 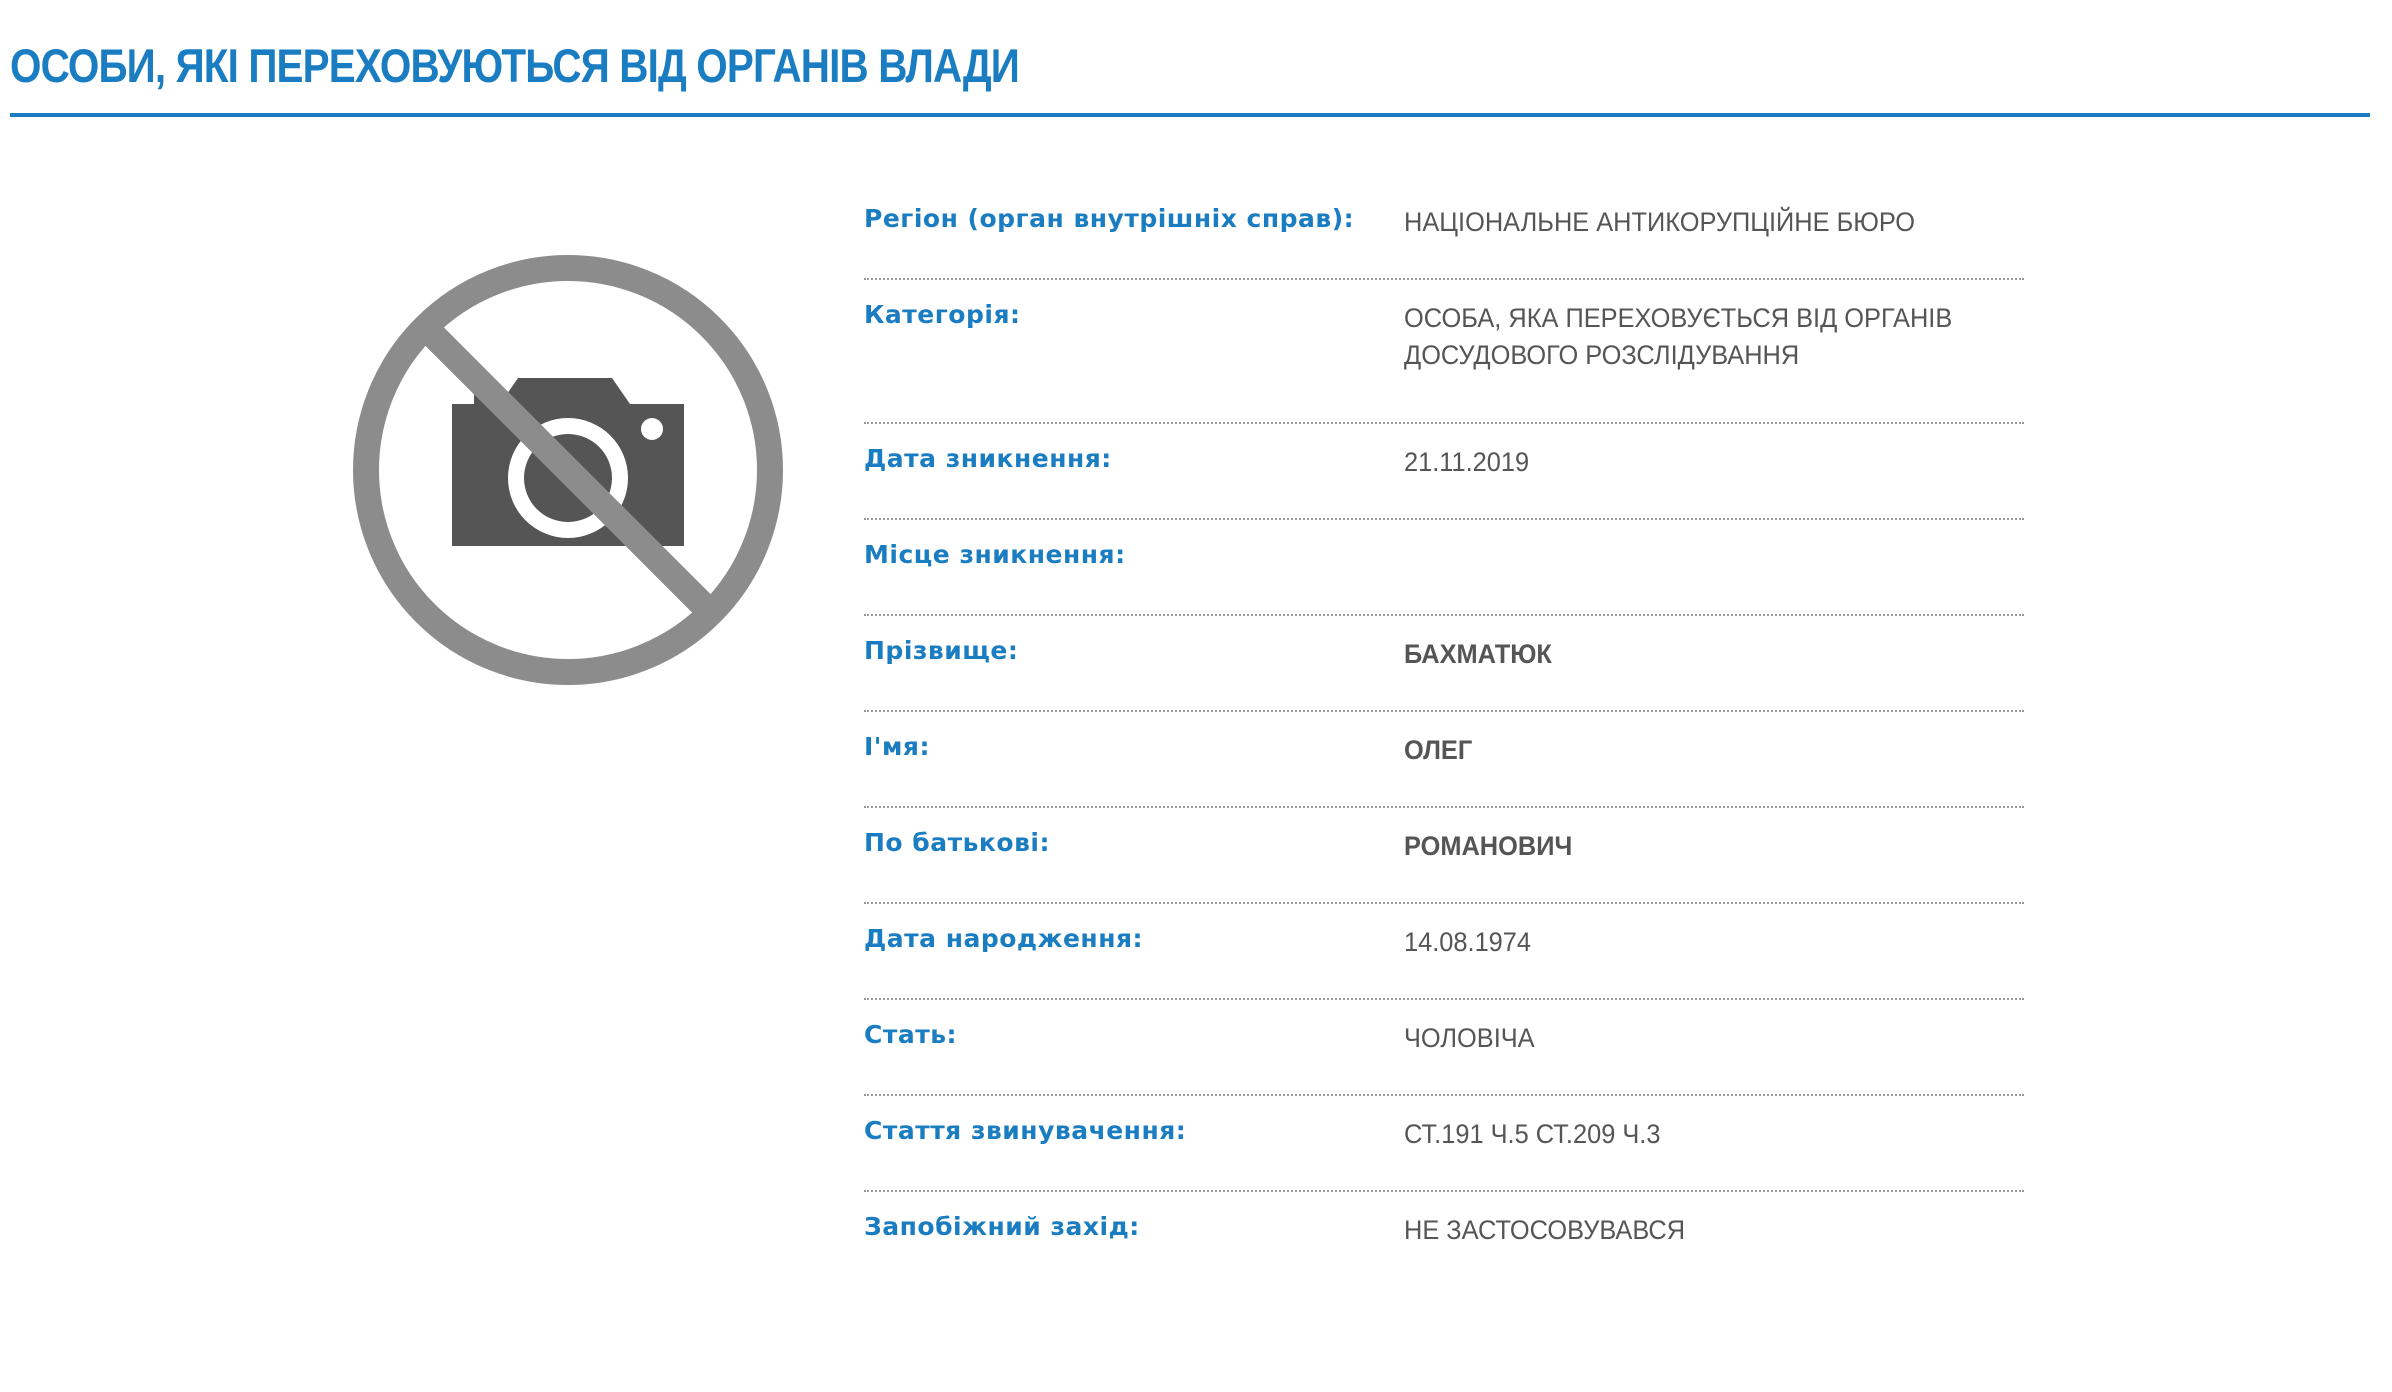 What do you see at coordinates (1467, 462) in the screenshot?
I see `detail-value: 21.11.2019` at bounding box center [1467, 462].